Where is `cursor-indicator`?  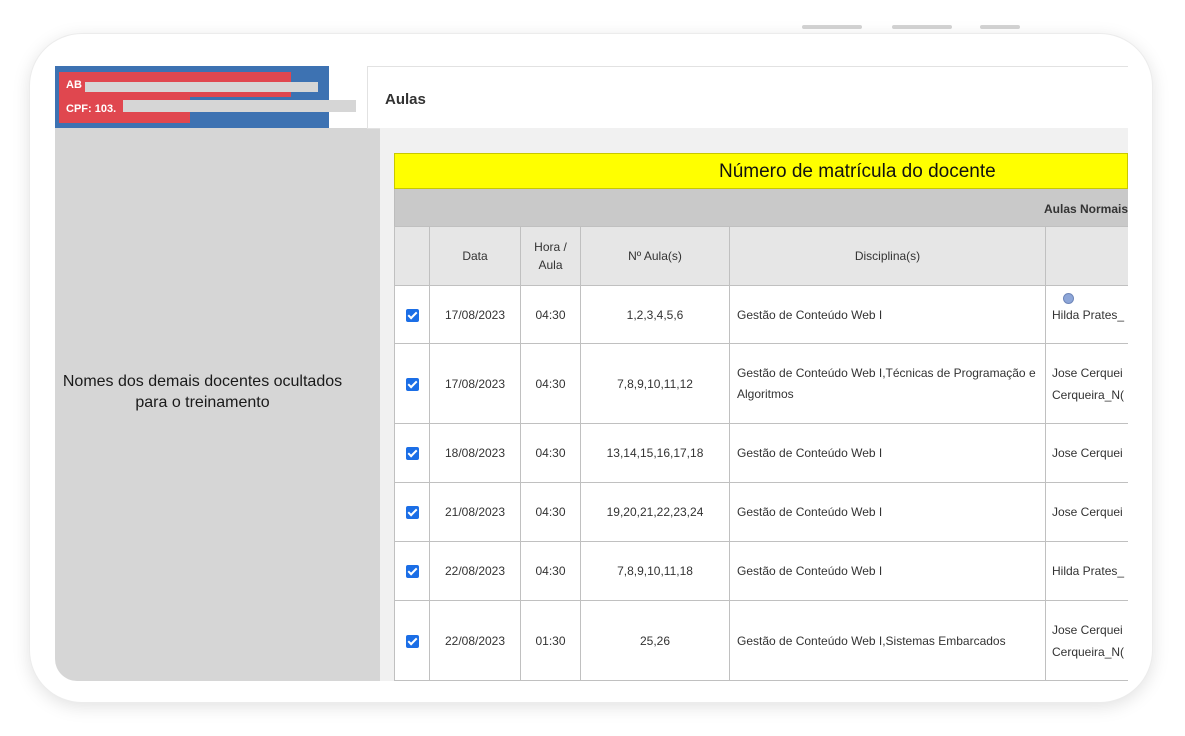 cursor-indicator is located at coordinates (1068, 298).